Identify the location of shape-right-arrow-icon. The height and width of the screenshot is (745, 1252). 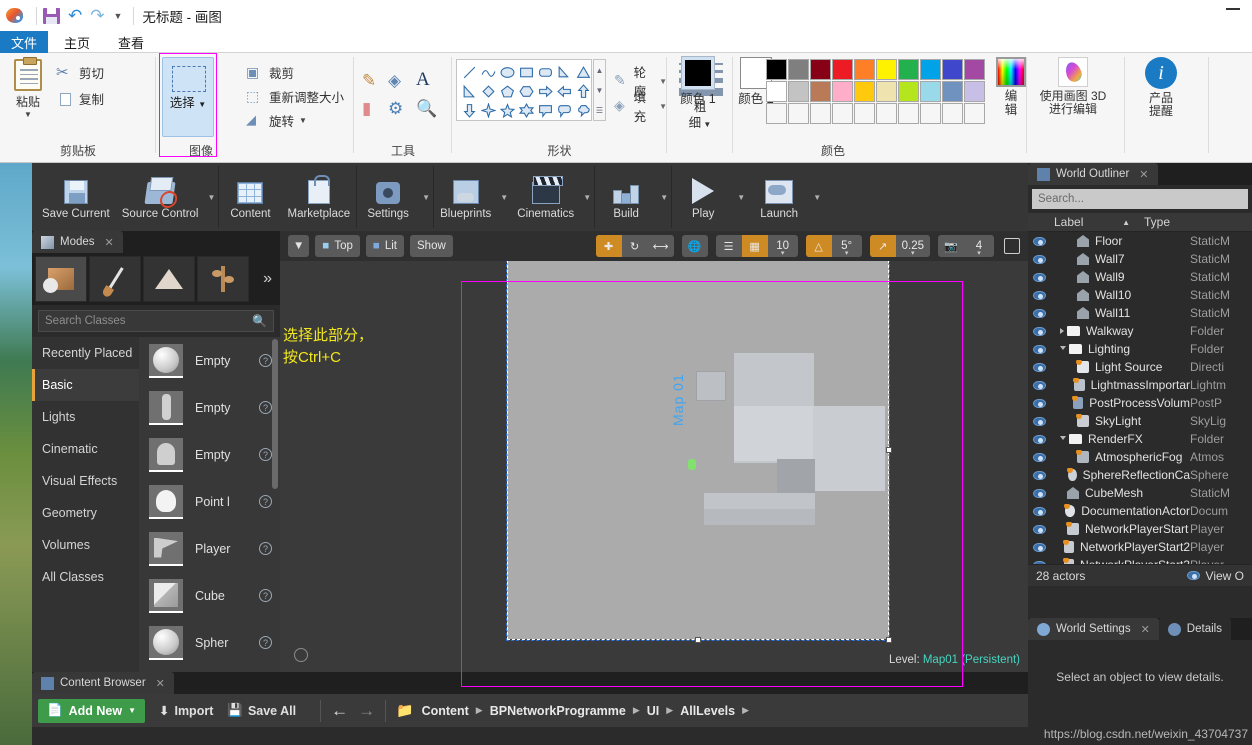
(545, 91).